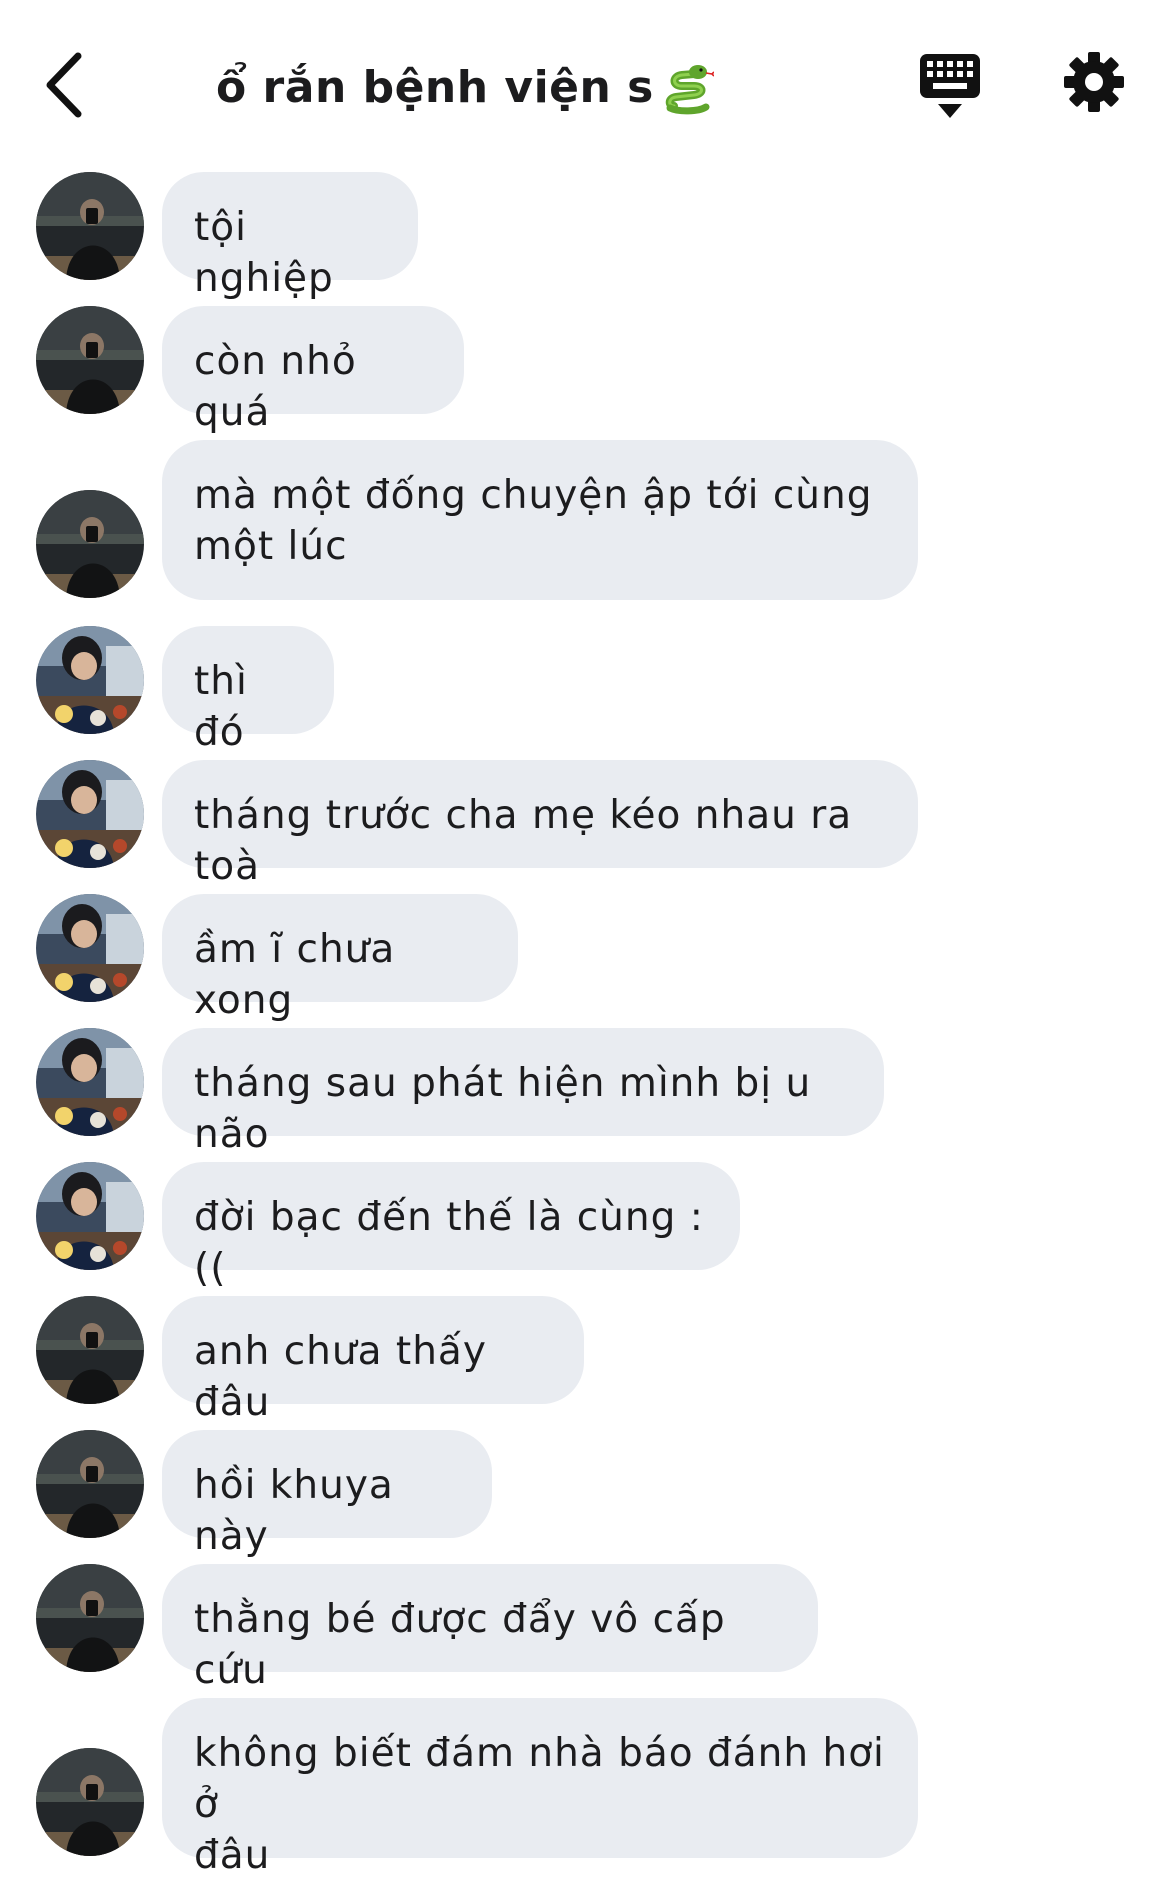  I want to click on message-bubble: ầm ĩ chưa xong, so click(340, 958).